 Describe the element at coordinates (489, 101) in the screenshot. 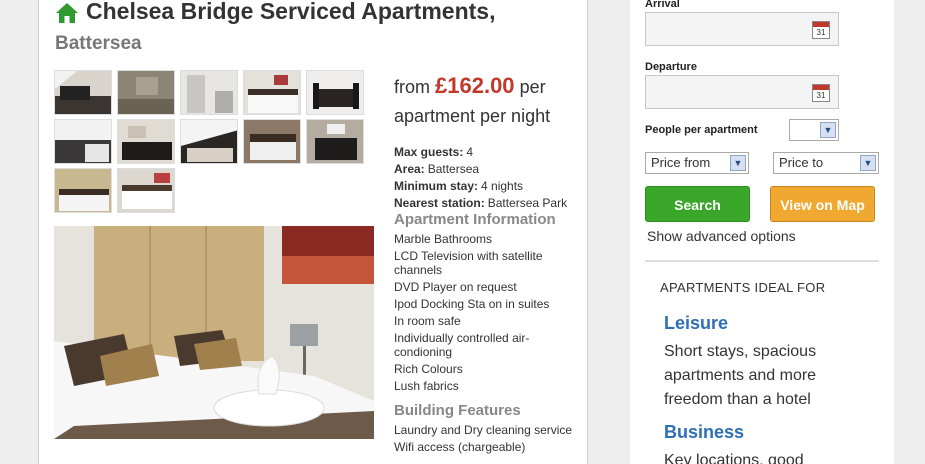

I see `price-block: from £162.00 per apartment per night` at that location.